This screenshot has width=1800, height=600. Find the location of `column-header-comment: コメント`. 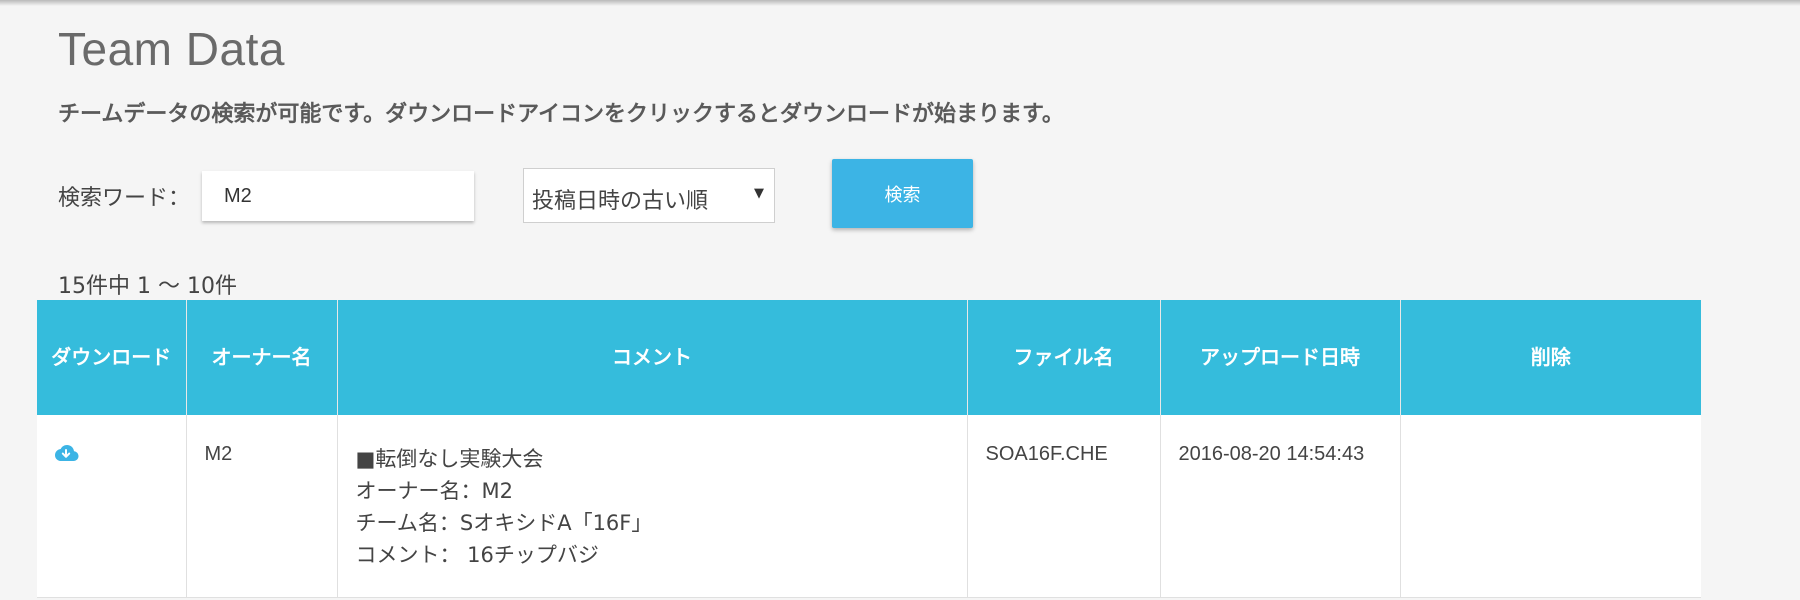

column-header-comment: コメント is located at coordinates (652, 357).